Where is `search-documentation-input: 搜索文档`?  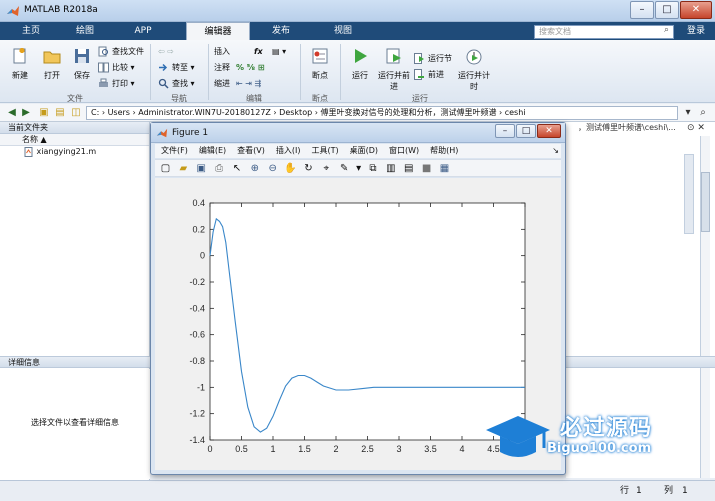 search-documentation-input: 搜索文档 is located at coordinates (604, 32).